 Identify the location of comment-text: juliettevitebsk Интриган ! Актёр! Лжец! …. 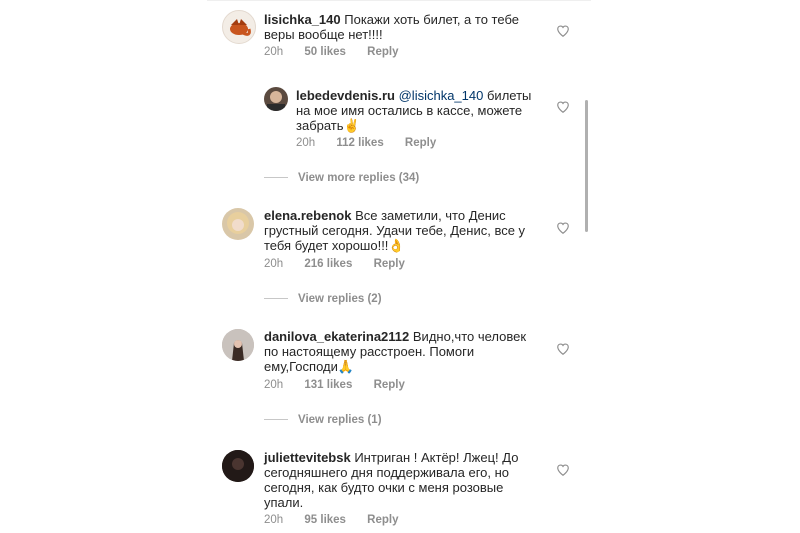
(391, 480).